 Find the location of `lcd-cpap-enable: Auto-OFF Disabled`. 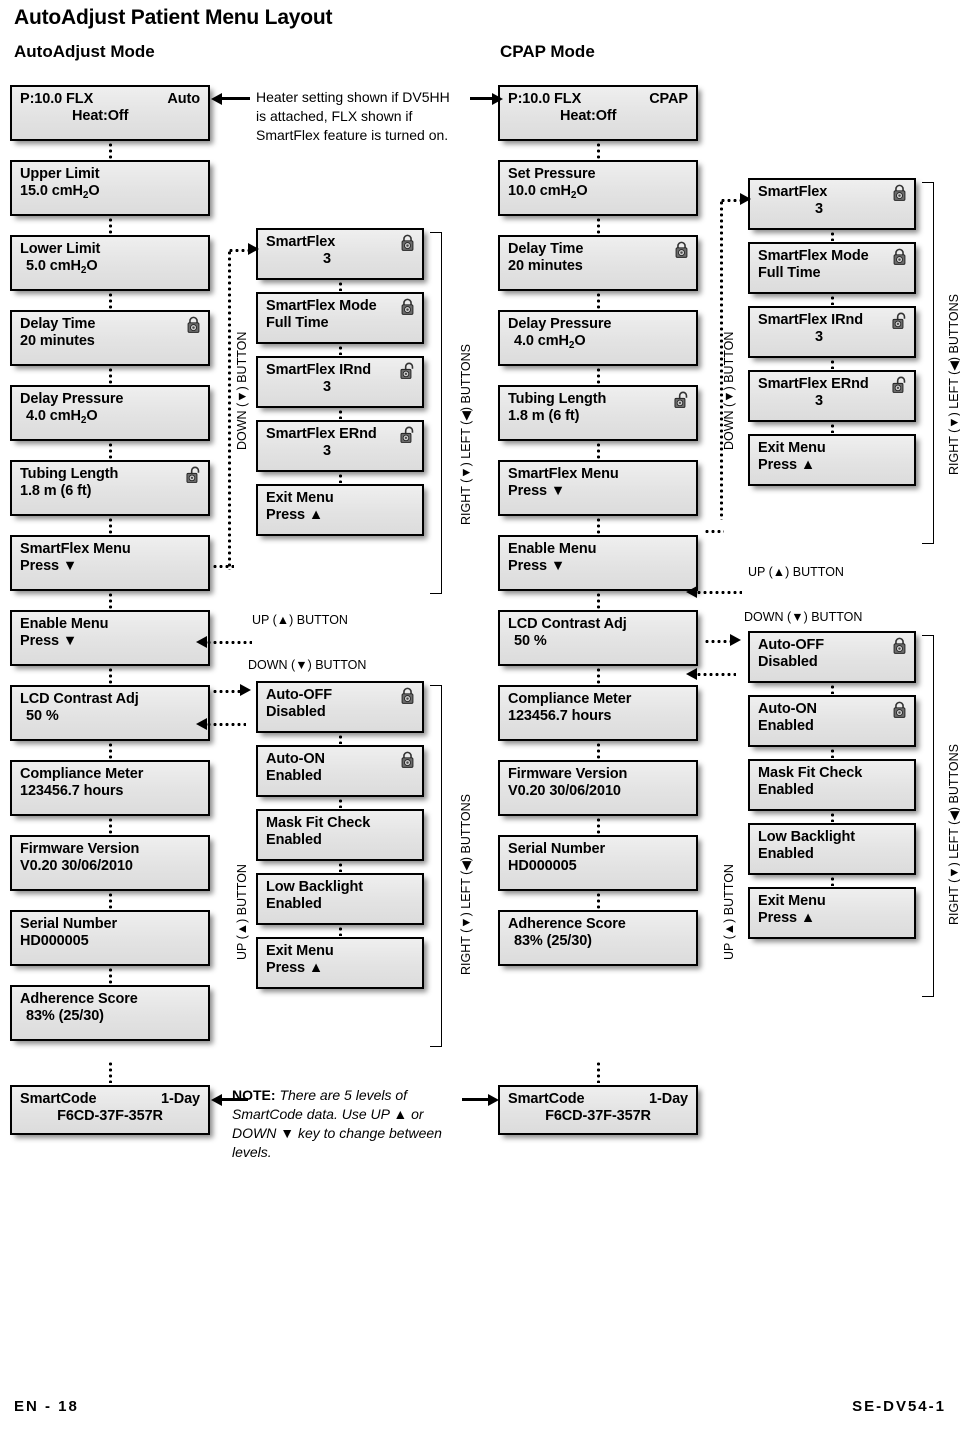

lcd-cpap-enable: Auto-OFF Disabled is located at coordinates (832, 657).